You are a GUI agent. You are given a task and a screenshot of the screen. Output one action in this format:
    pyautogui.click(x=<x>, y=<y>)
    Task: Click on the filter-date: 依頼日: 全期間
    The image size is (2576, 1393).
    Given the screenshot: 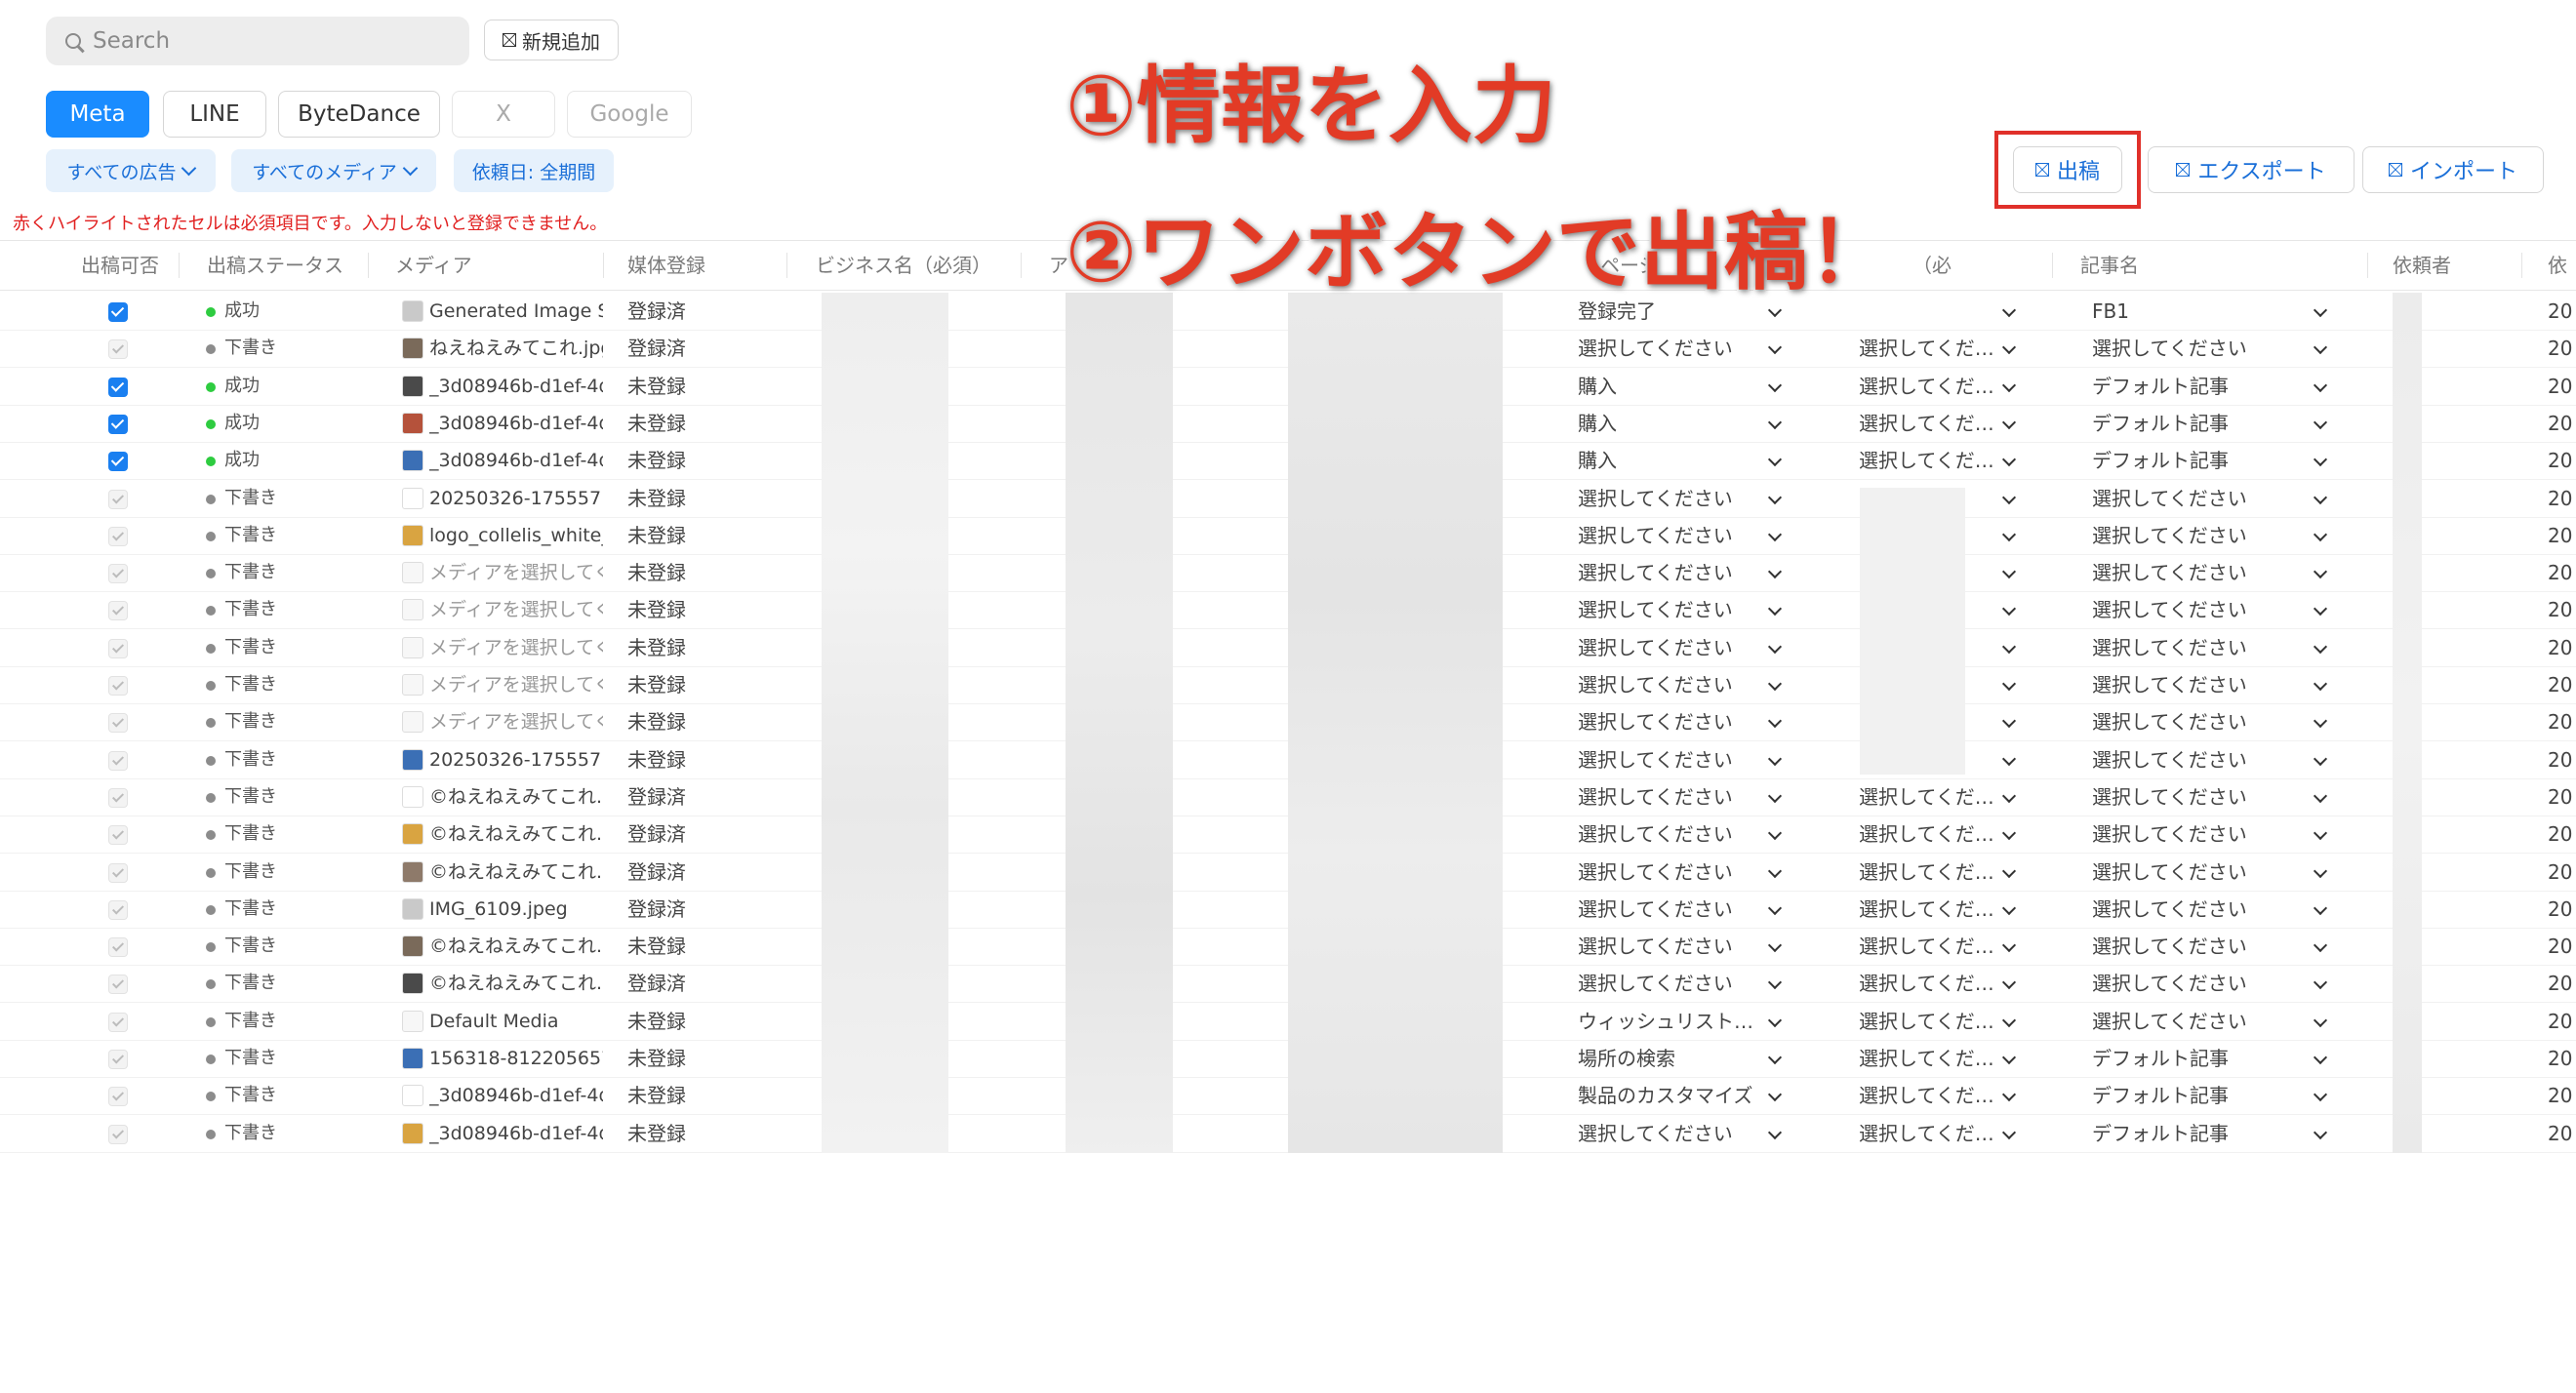 What is the action you would take?
    pyautogui.click(x=534, y=170)
    